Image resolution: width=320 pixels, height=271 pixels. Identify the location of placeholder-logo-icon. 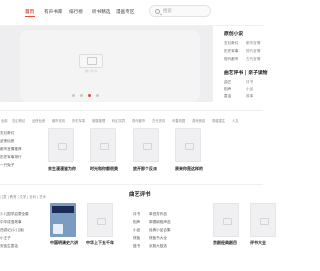
(91, 61).